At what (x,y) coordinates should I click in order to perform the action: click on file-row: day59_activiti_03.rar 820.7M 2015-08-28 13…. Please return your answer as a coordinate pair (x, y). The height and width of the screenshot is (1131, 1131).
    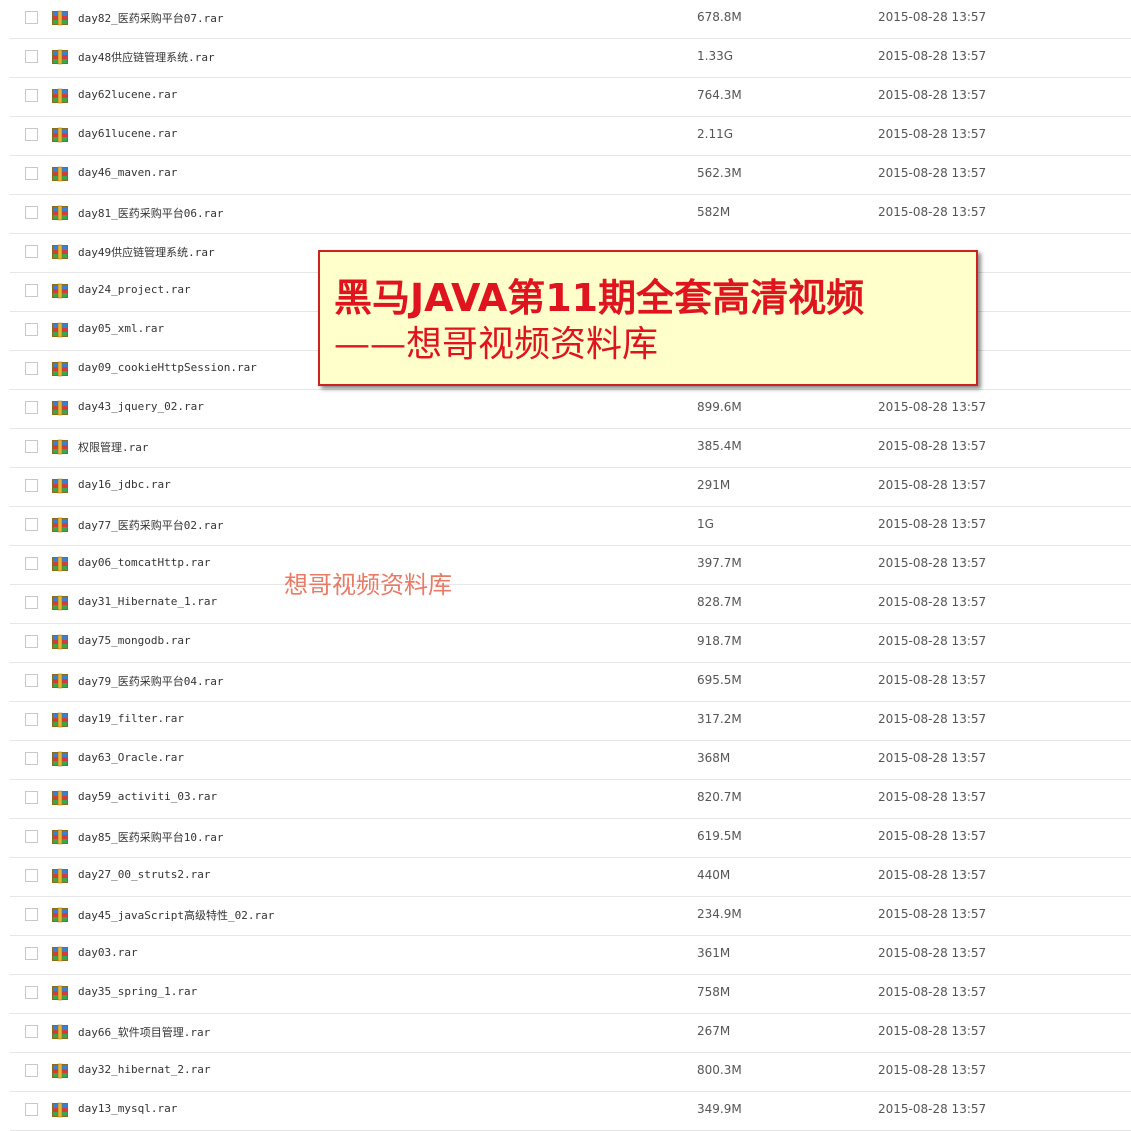
    Looking at the image, I should click on (570, 799).